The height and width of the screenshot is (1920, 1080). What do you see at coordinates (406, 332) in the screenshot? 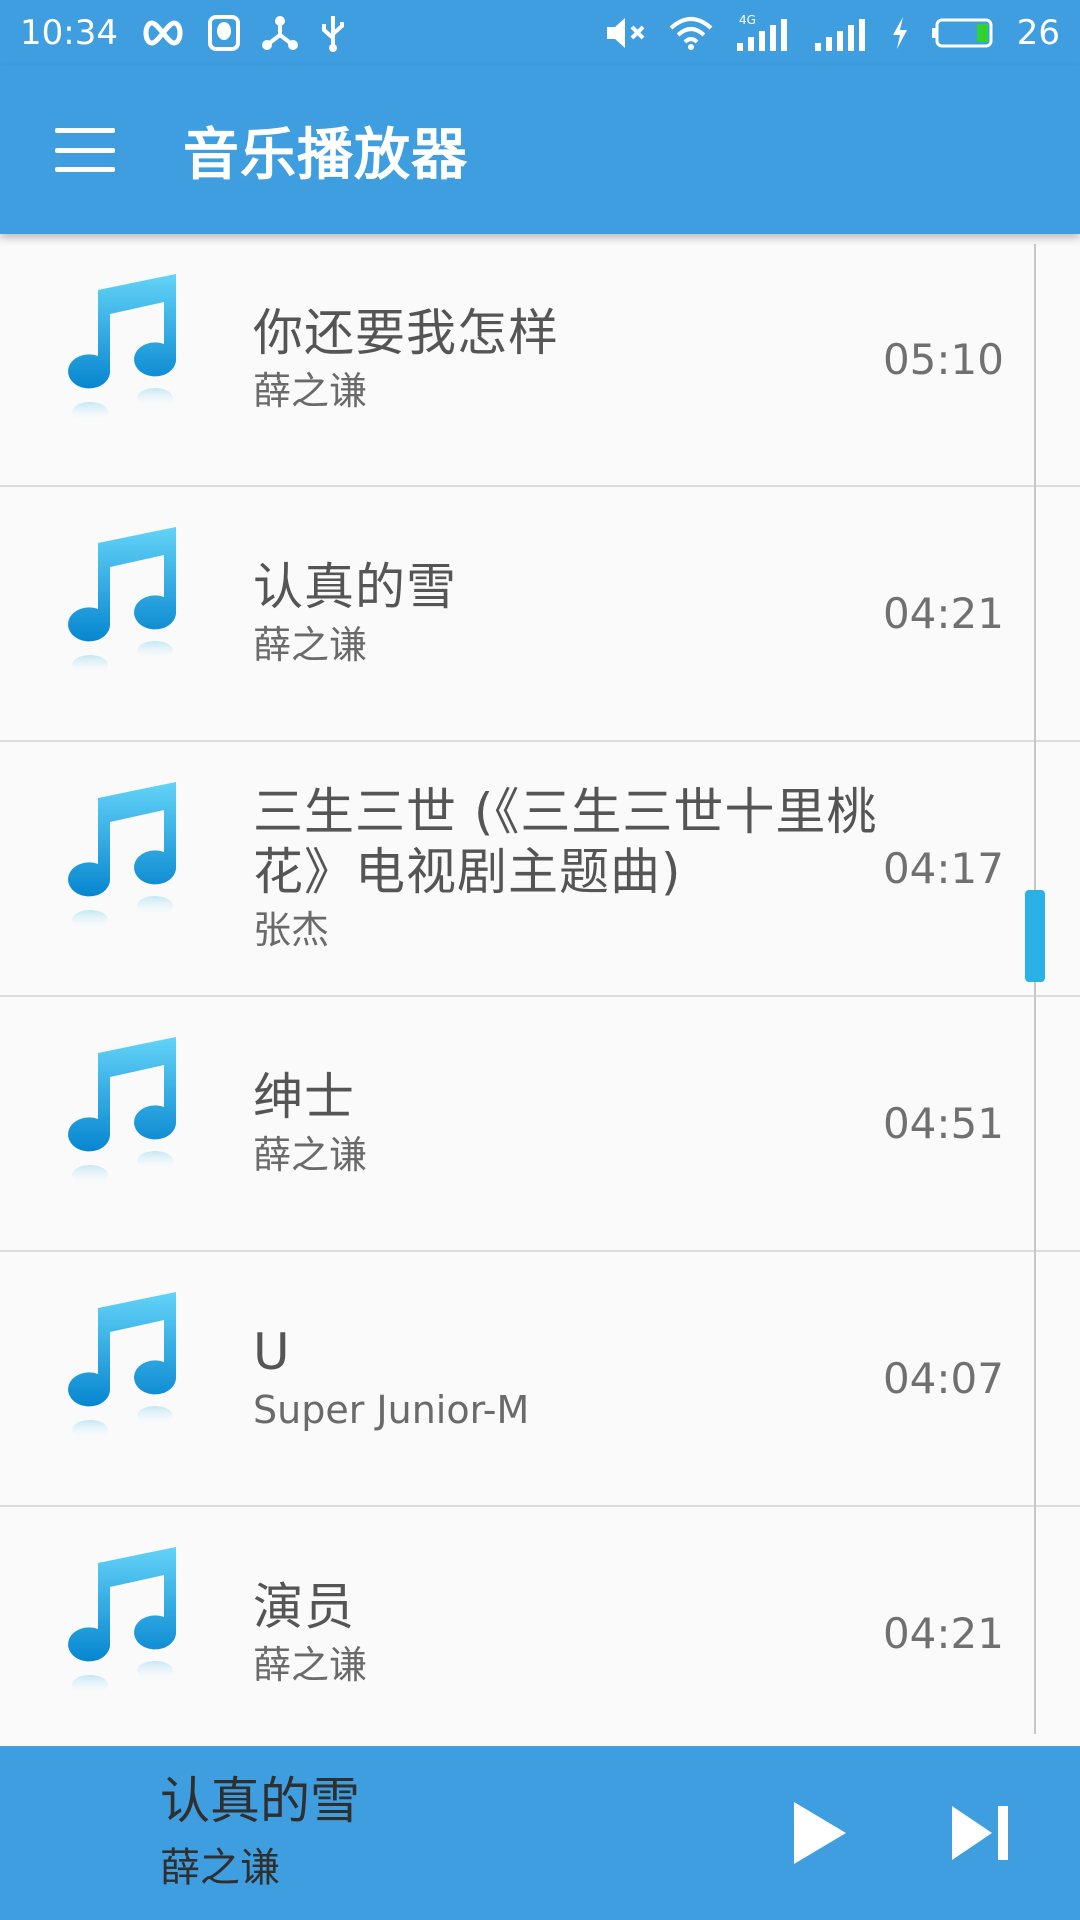
I see `song-title: 你还要我怎样` at bounding box center [406, 332].